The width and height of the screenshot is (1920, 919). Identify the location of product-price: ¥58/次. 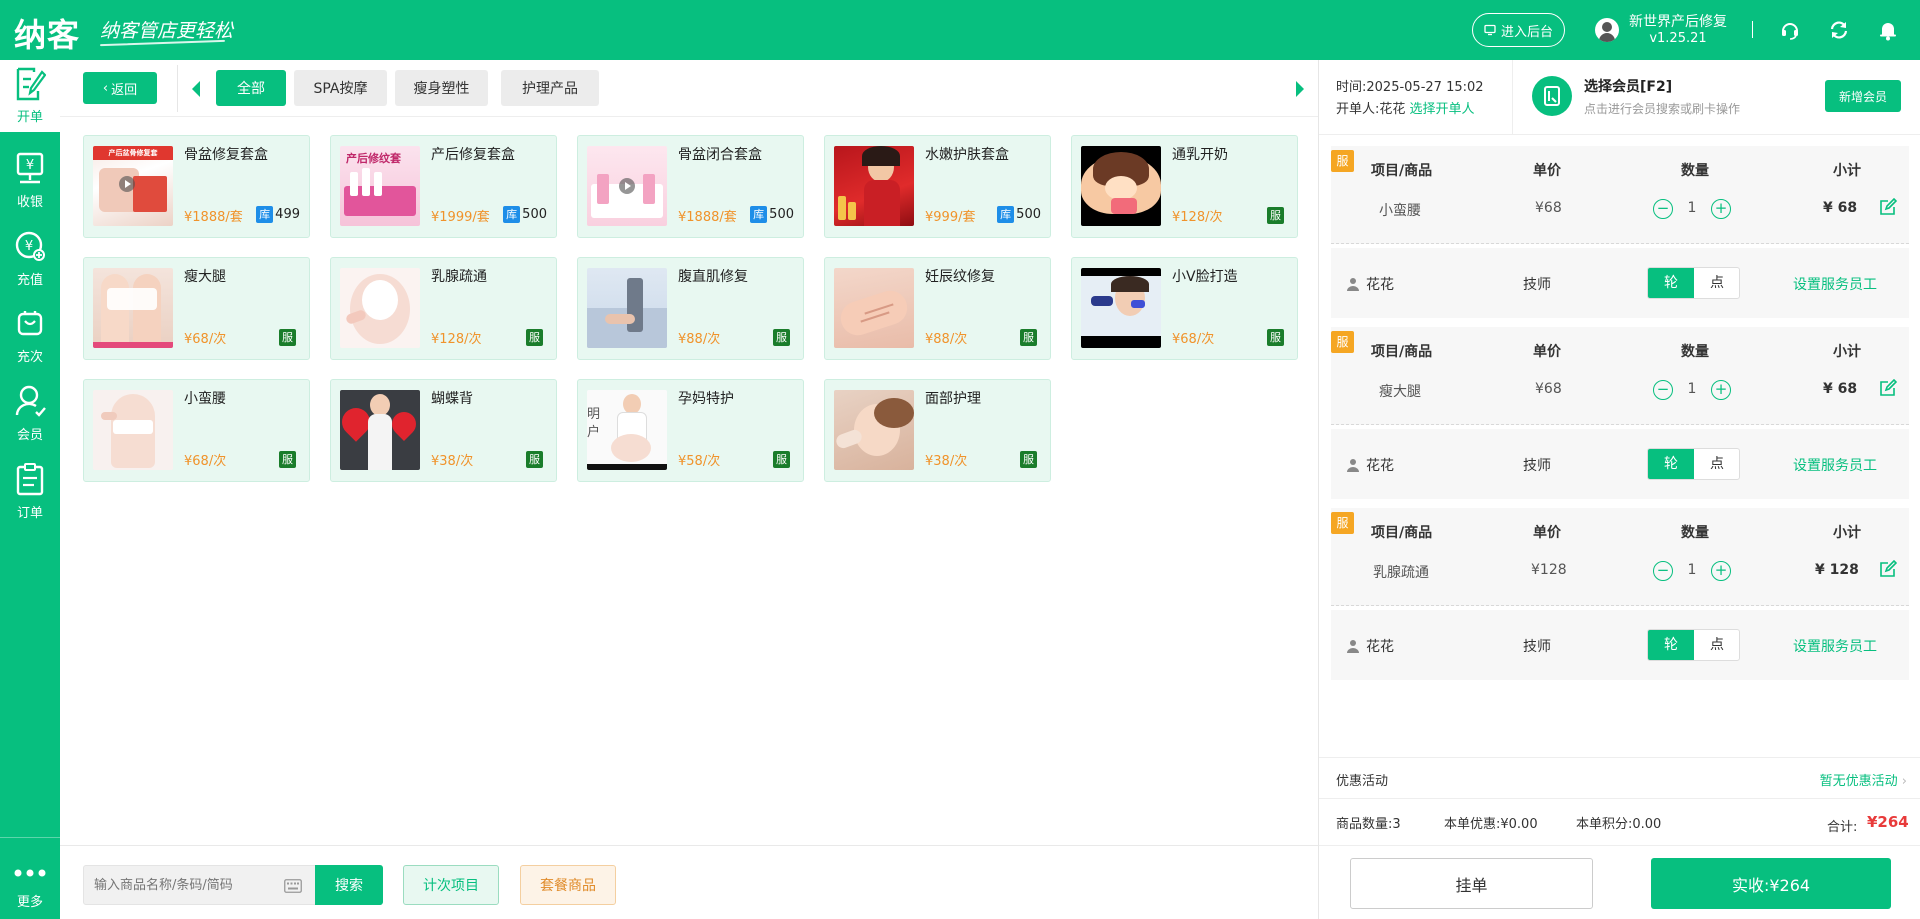
(699, 461).